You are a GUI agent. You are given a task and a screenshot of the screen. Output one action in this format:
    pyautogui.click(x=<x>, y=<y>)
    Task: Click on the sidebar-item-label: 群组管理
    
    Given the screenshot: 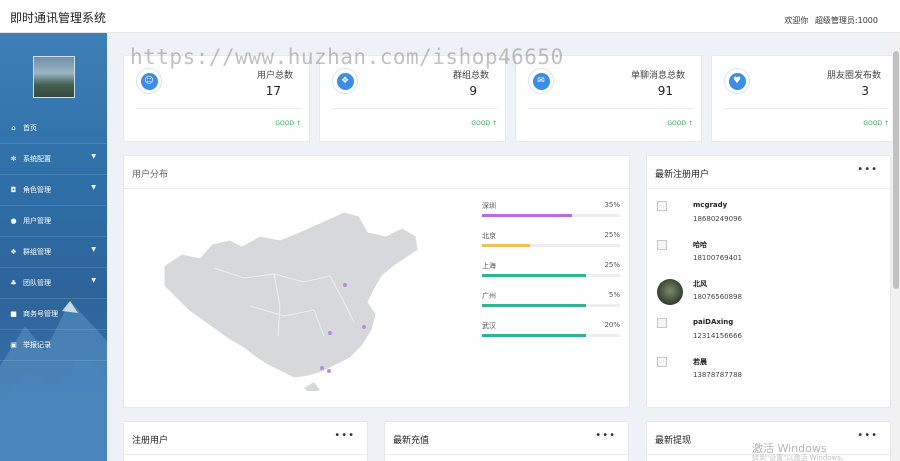 What is the action you would take?
    pyautogui.click(x=37, y=252)
    